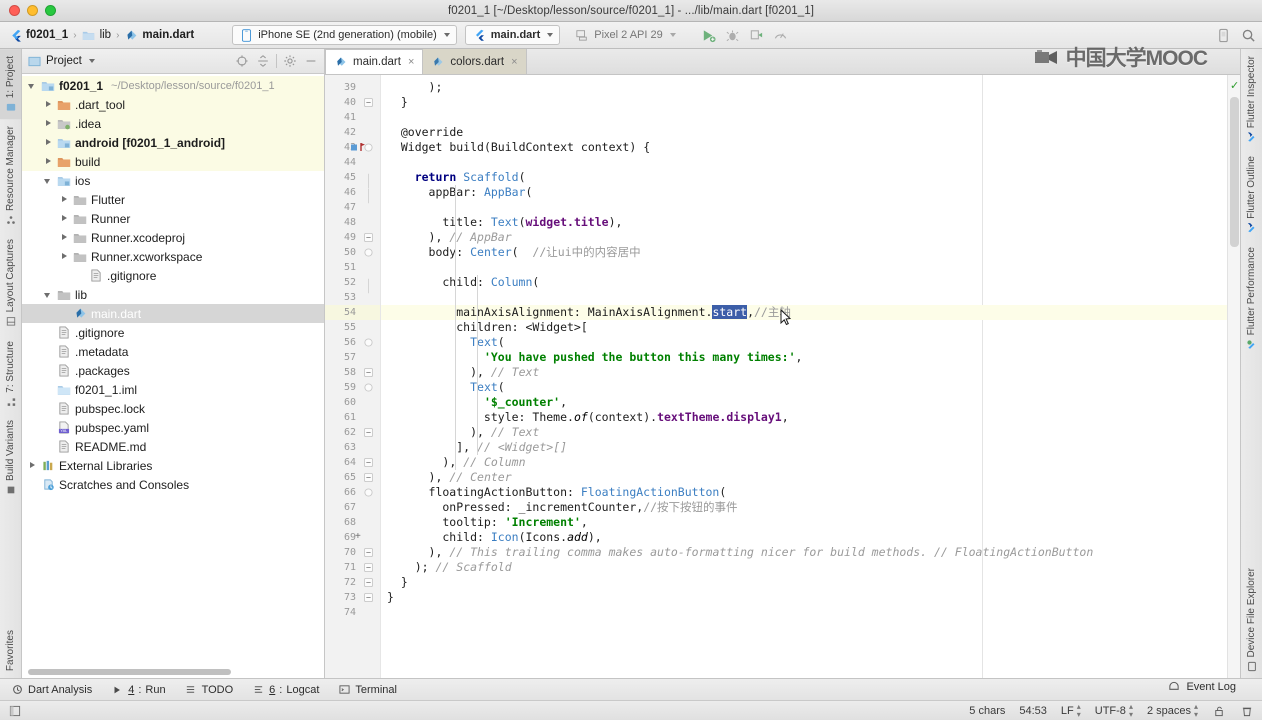 This screenshot has height=720, width=1262. I want to click on tool-window-run: 4: Run, so click(138, 690).